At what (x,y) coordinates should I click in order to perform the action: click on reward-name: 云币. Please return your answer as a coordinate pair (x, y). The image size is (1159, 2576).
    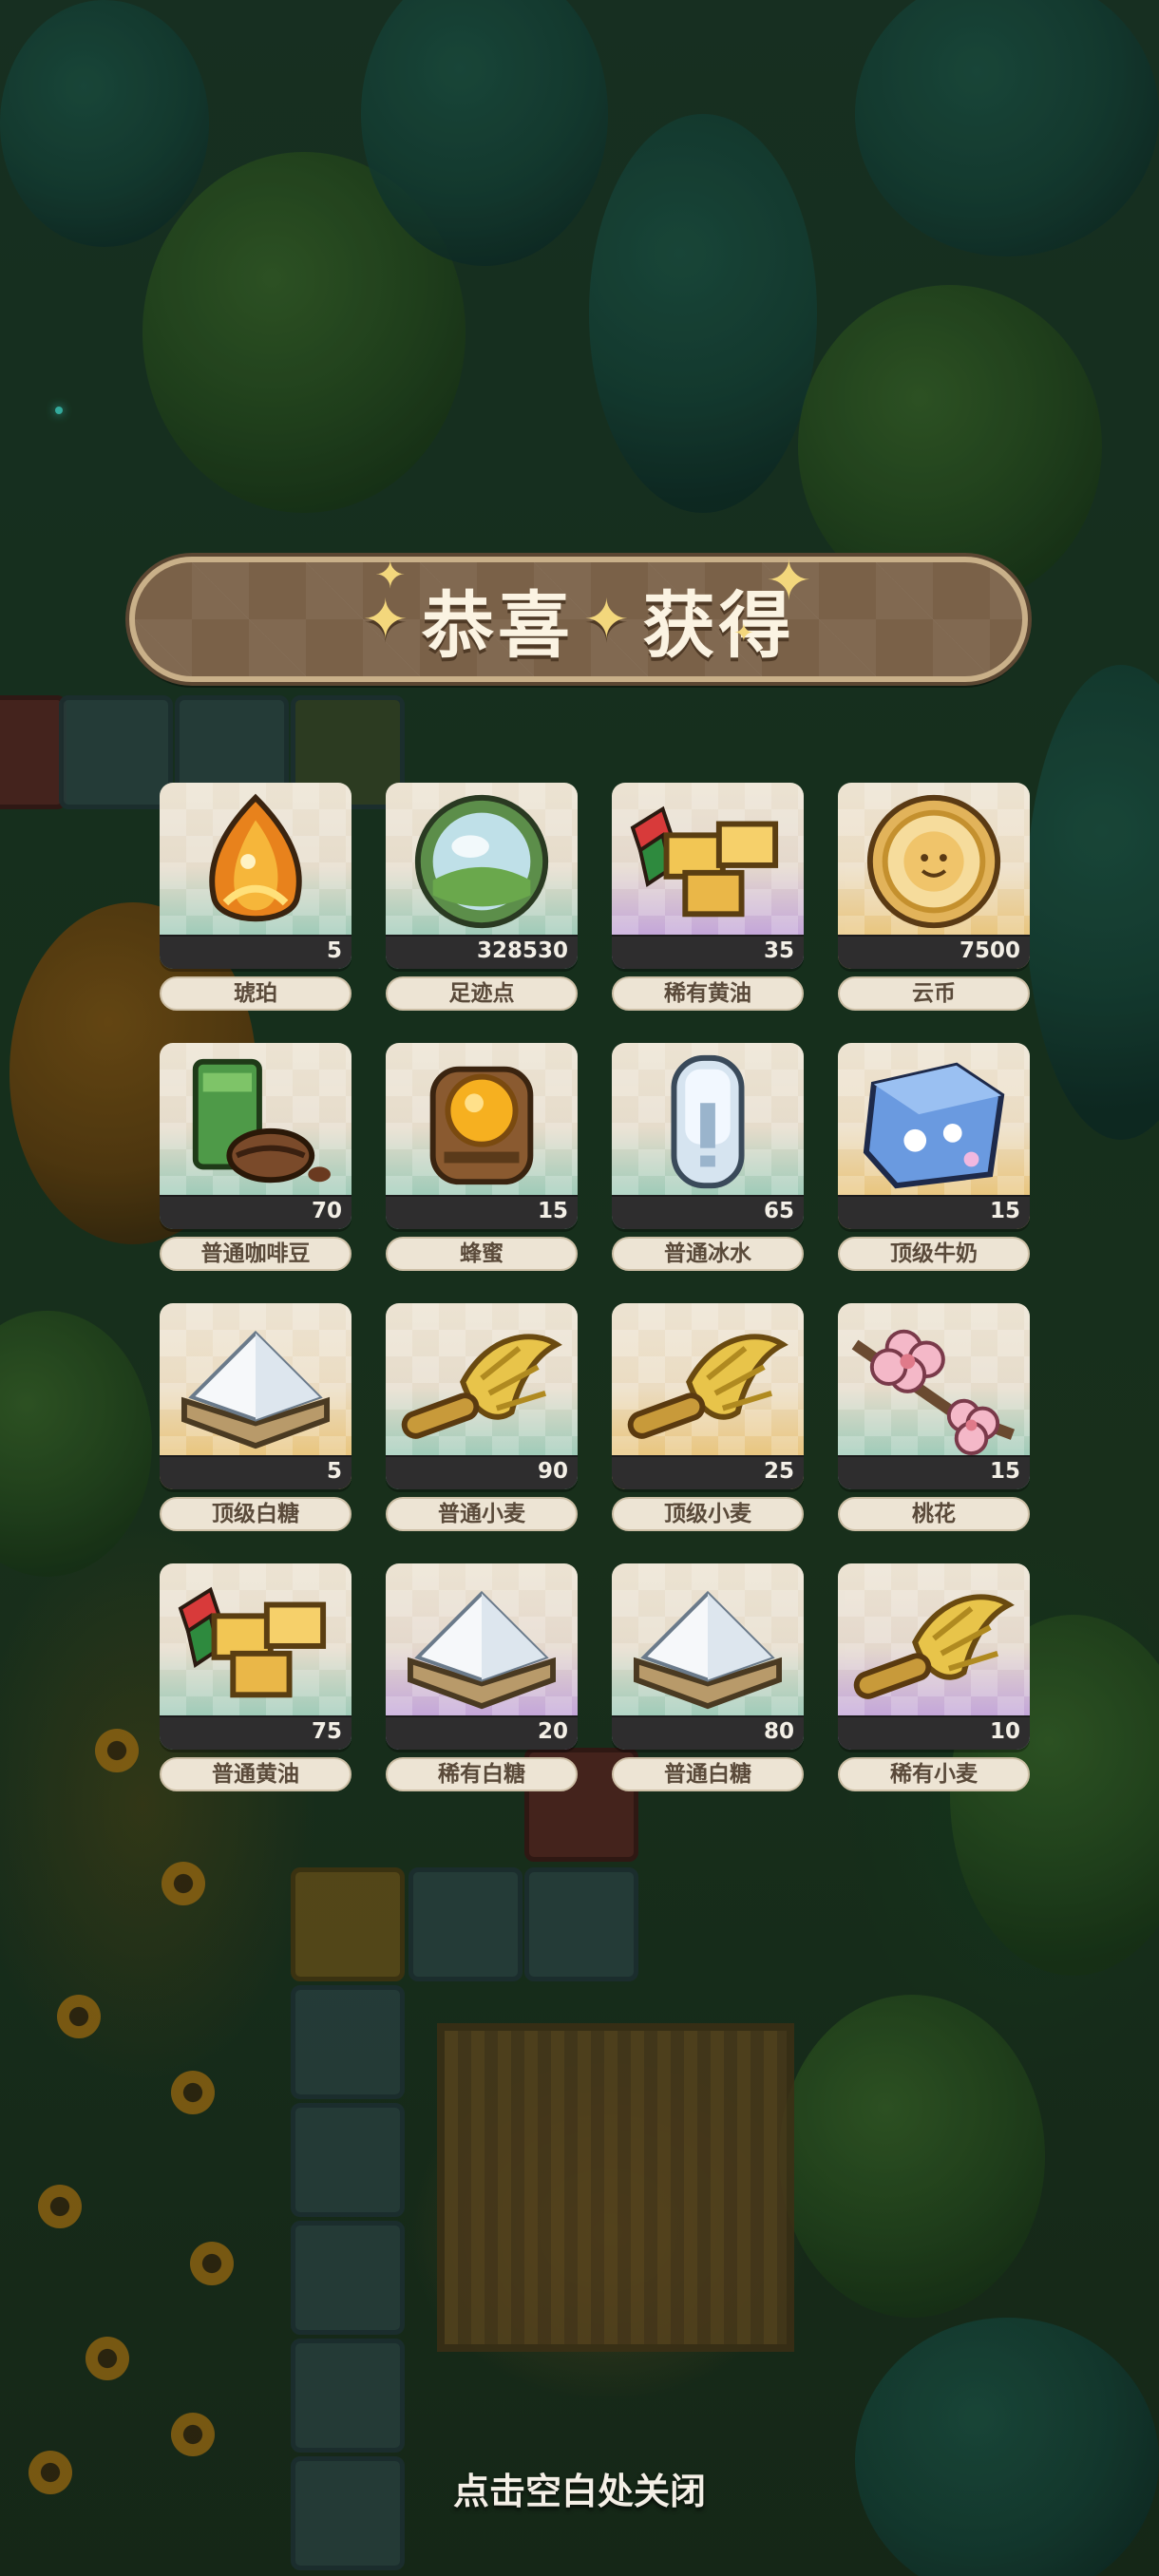
    Looking at the image, I should click on (934, 994).